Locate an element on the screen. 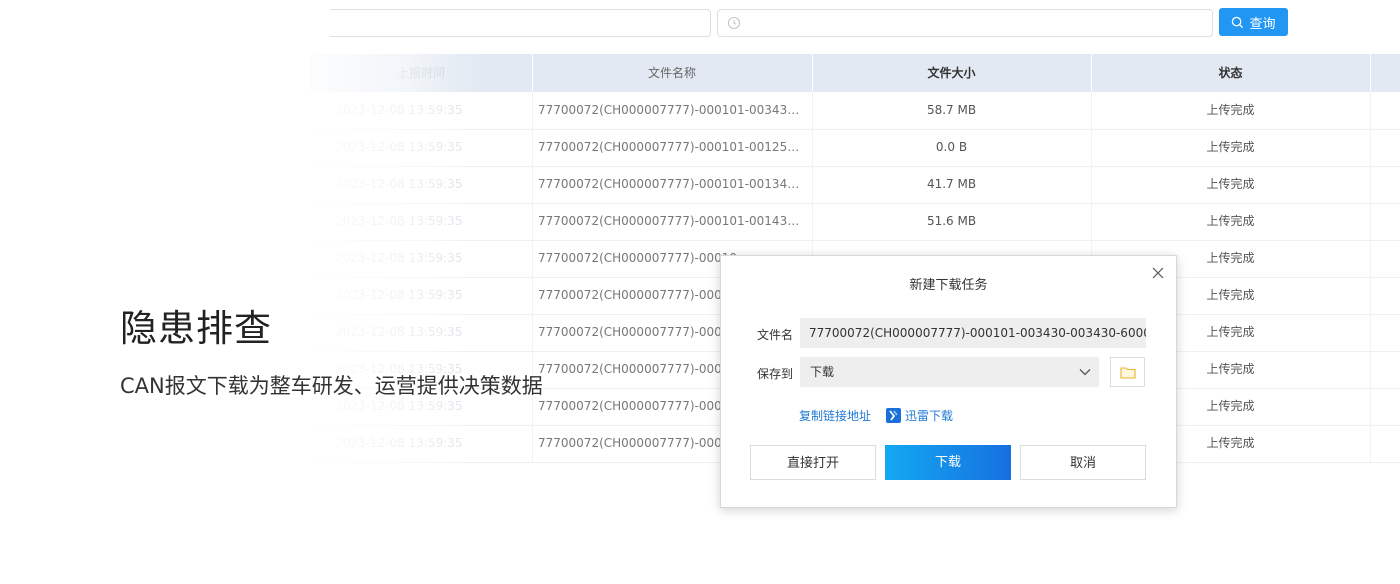 The width and height of the screenshot is (1400, 584). search-button: 查询 is located at coordinates (1253, 22).